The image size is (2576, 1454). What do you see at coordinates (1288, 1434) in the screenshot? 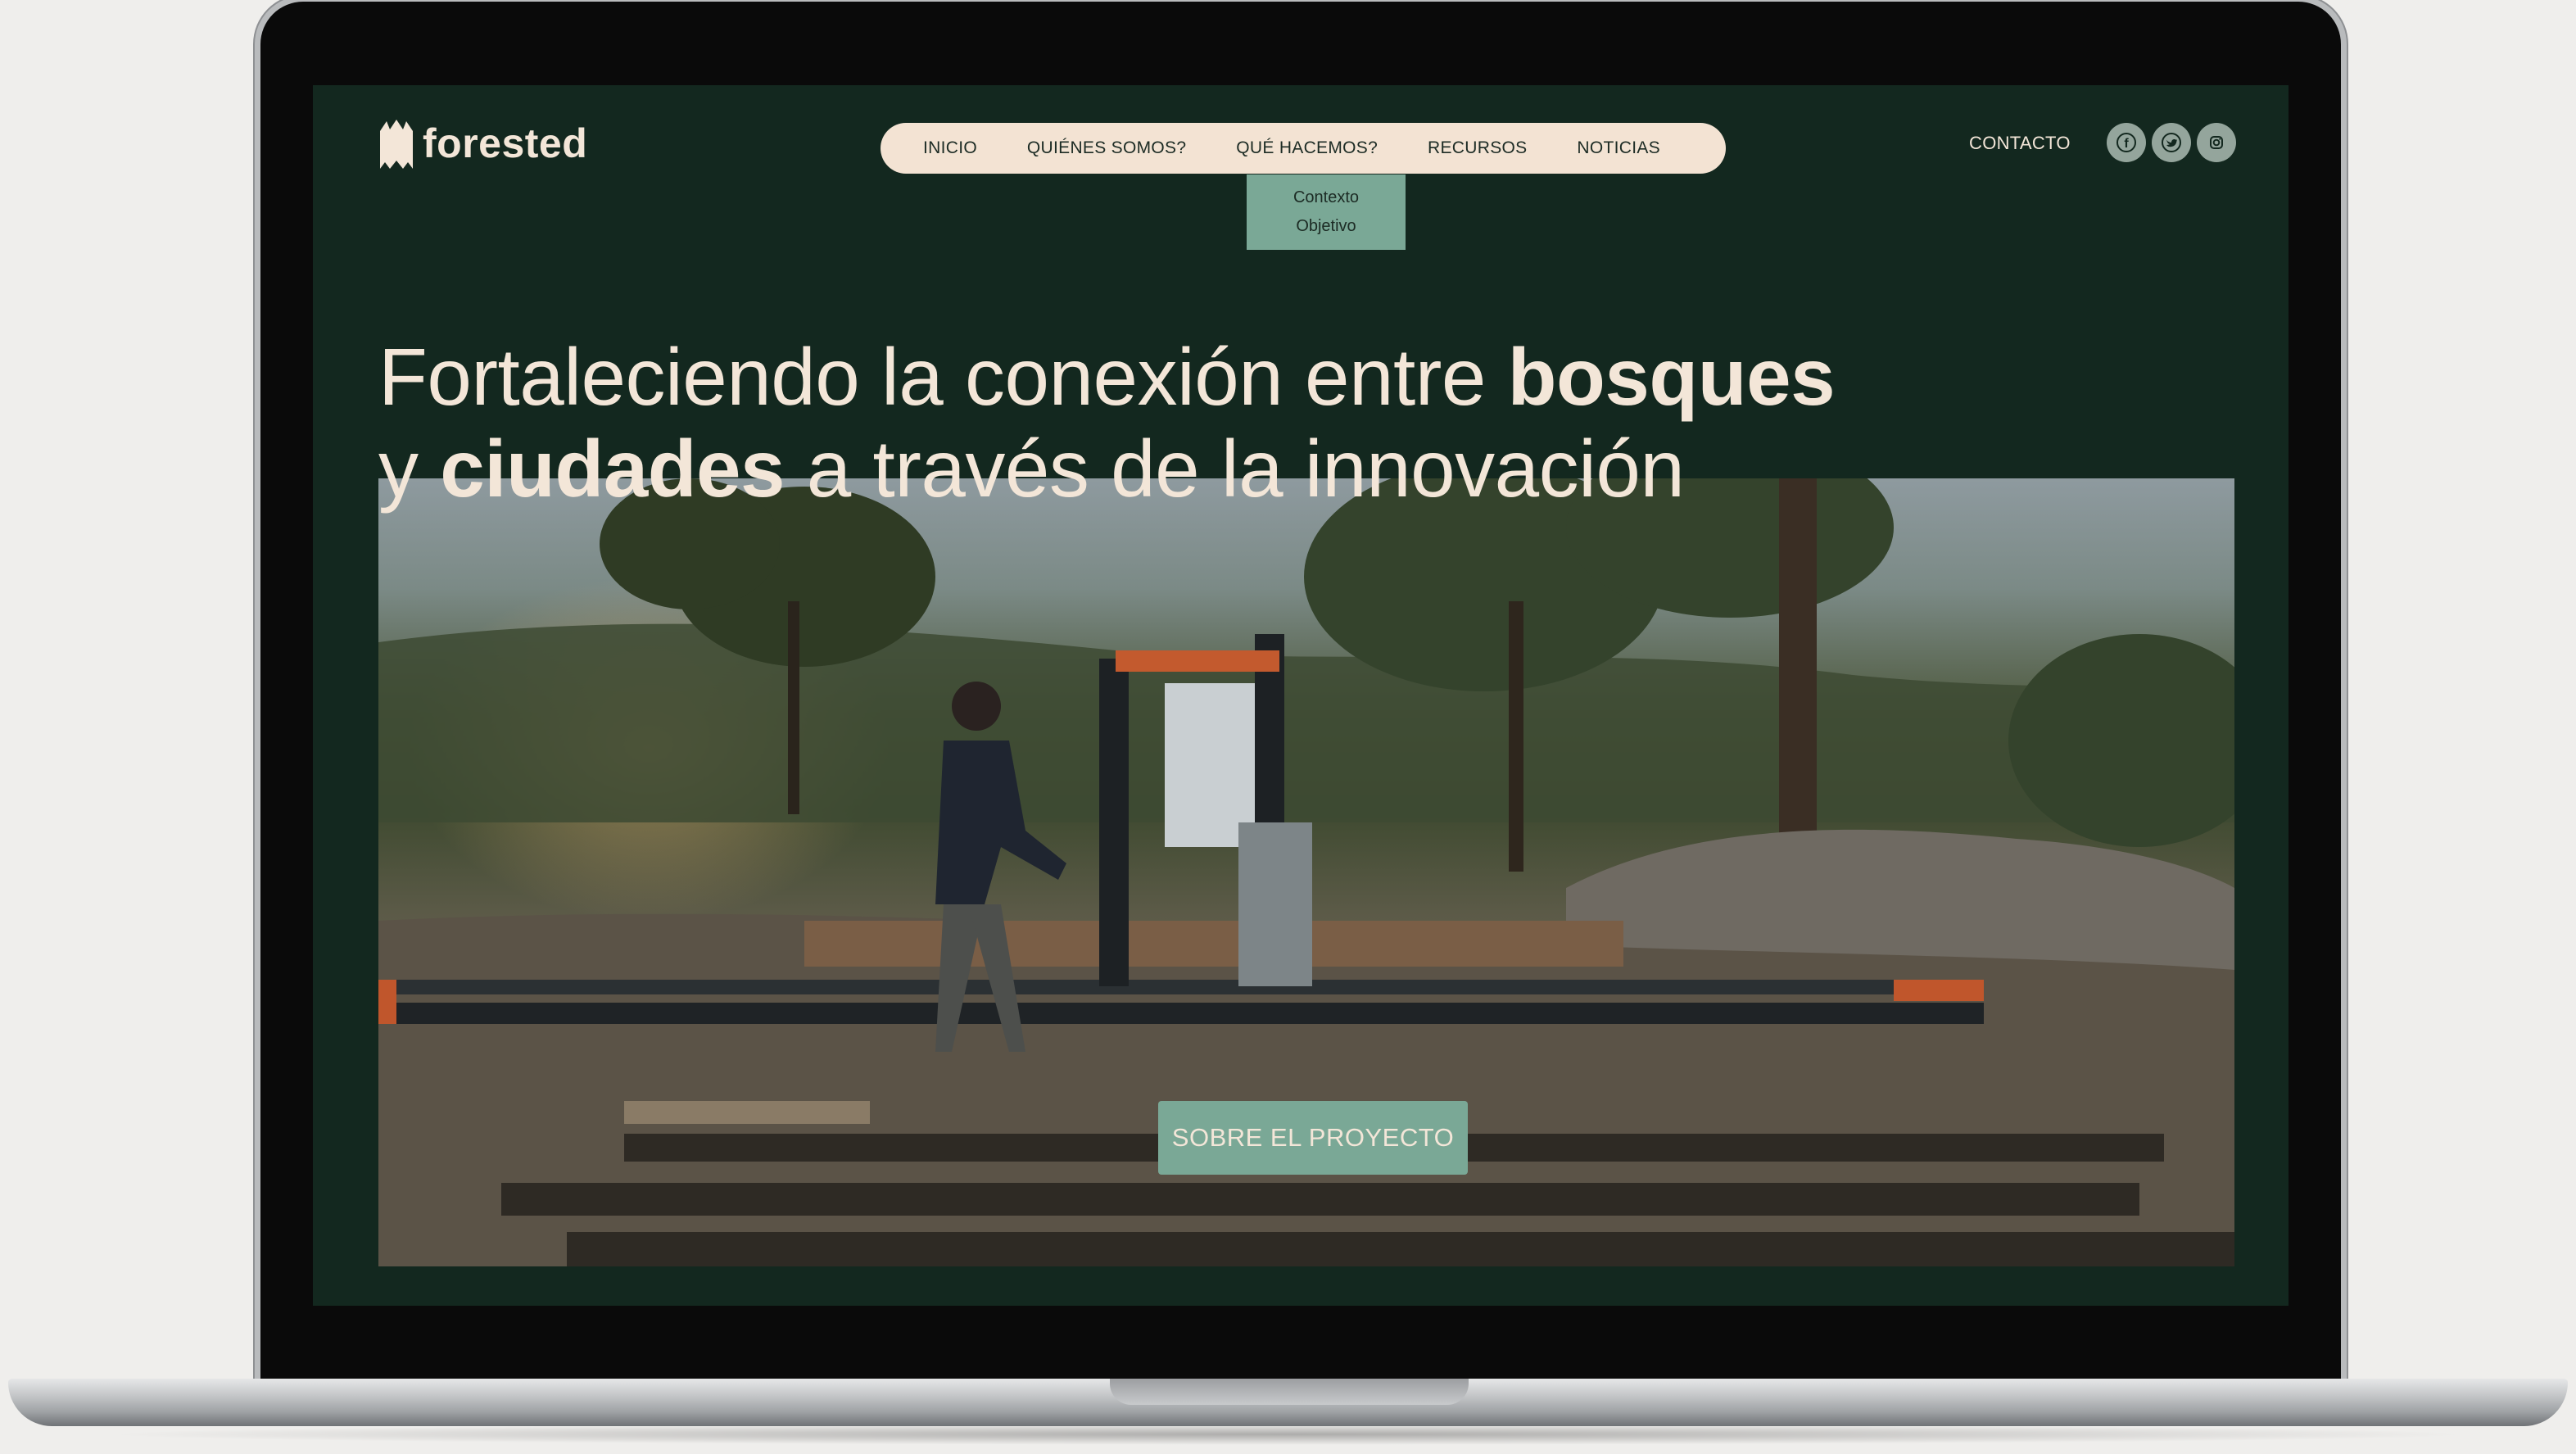
I see `laptop-shadow` at bounding box center [1288, 1434].